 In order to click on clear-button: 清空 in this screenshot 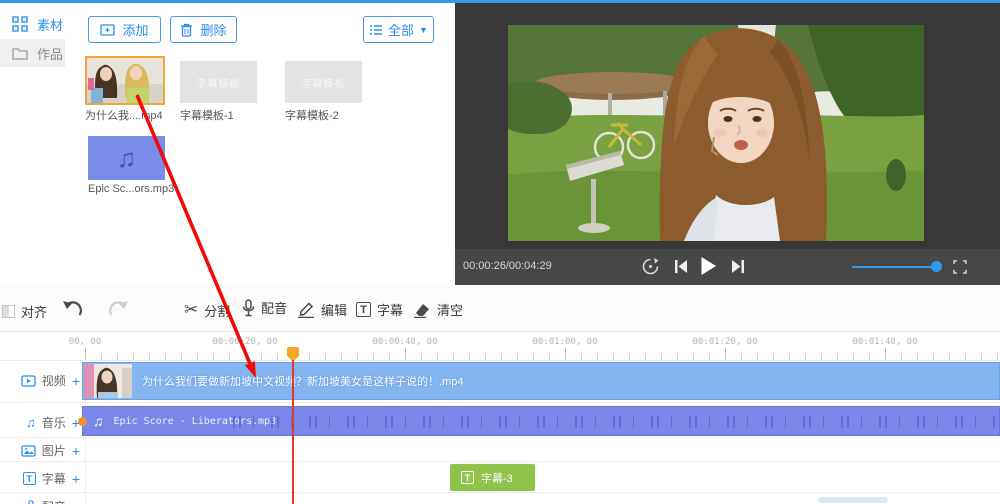, I will do `click(438, 309)`.